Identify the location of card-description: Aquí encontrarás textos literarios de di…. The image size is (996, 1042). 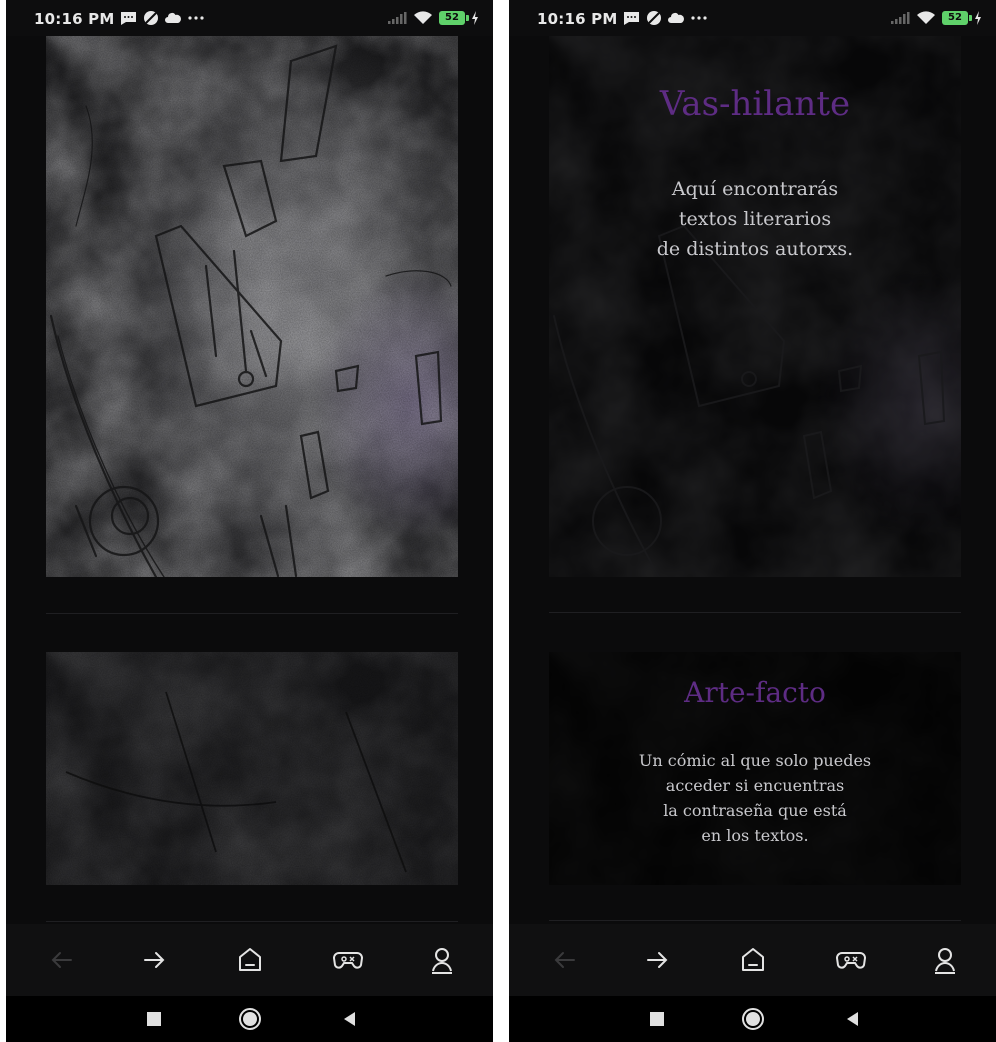
(755, 219).